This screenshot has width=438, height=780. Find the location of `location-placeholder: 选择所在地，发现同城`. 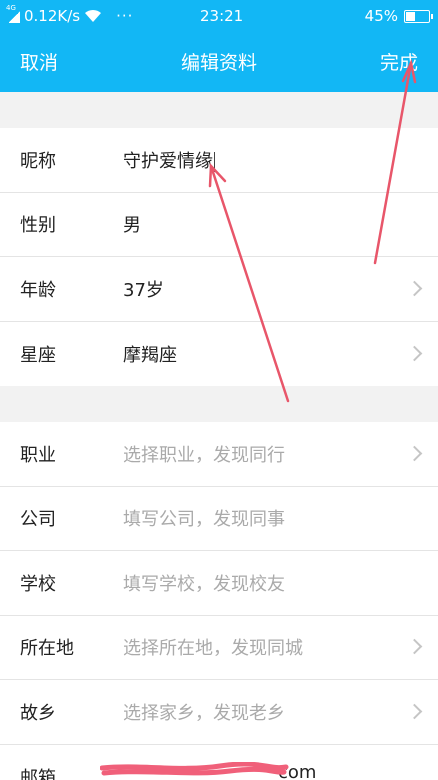

location-placeholder: 选择所在地，发现同城 is located at coordinates (213, 649).